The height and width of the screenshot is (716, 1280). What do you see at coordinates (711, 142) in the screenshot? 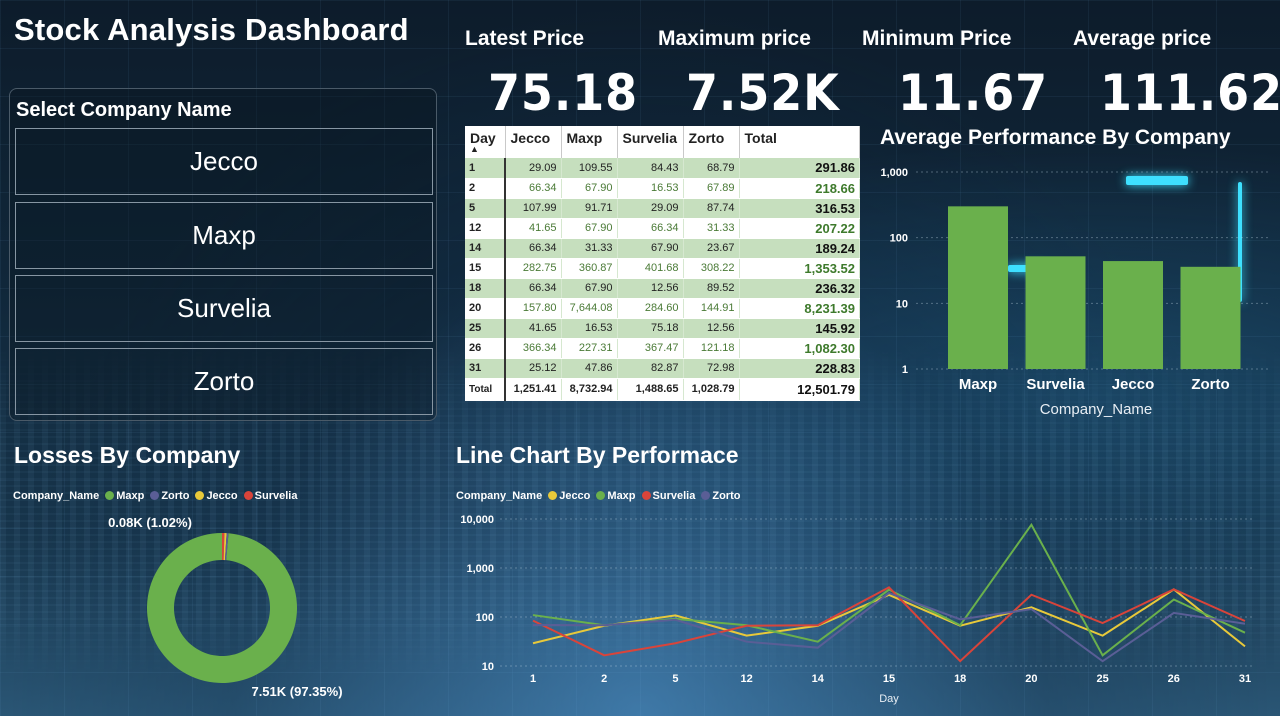
I see `column-header-zorto: Zorto` at bounding box center [711, 142].